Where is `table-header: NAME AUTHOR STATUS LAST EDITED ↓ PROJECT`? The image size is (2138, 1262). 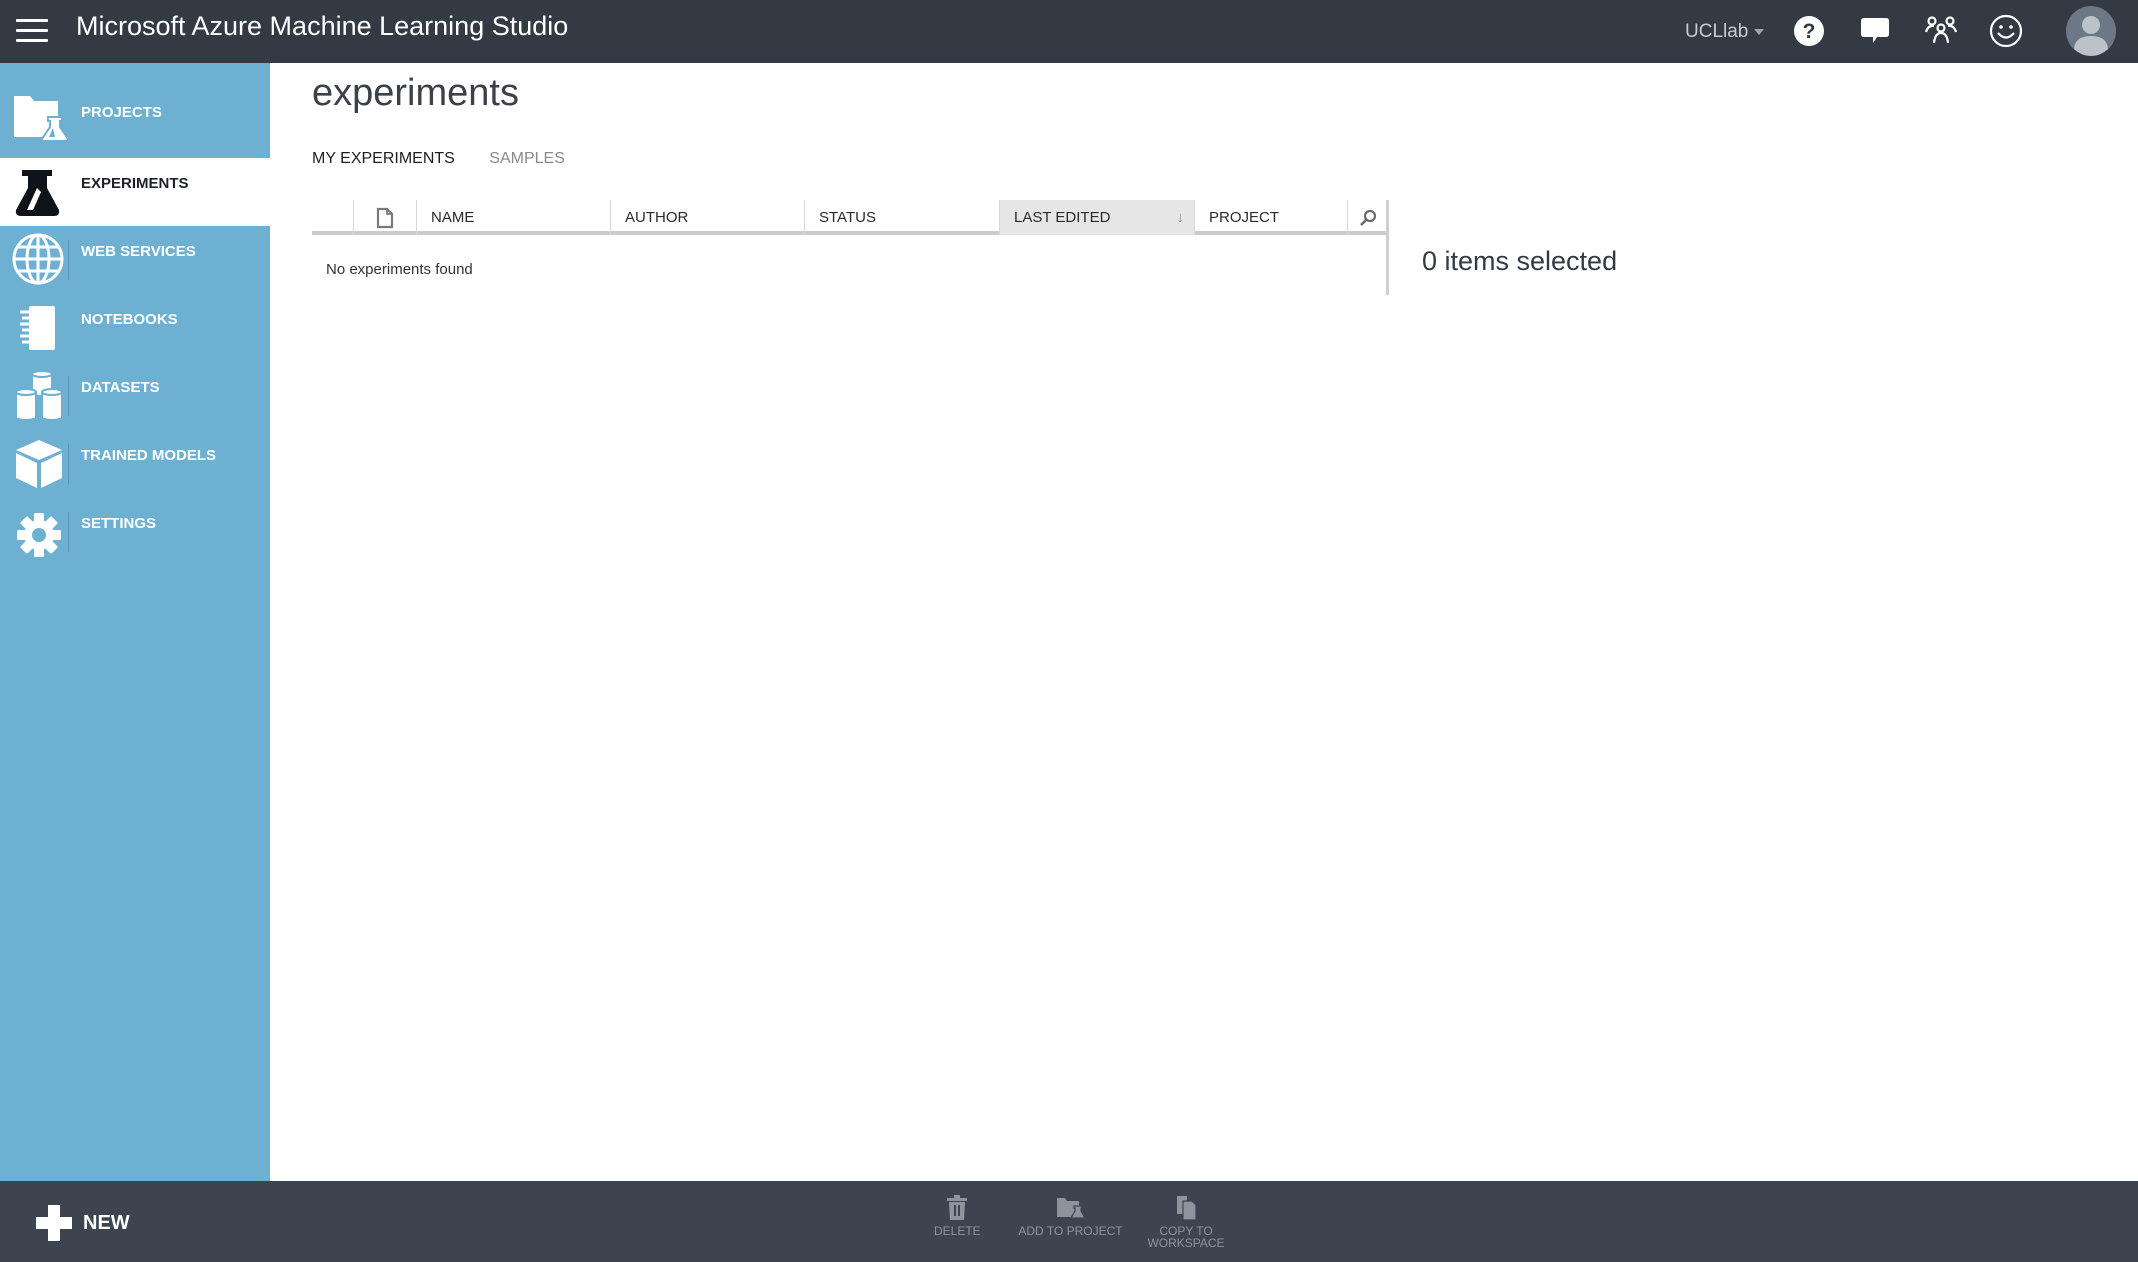 table-header: NAME AUTHOR STATUS LAST EDITED ↓ PROJECT is located at coordinates (849, 217).